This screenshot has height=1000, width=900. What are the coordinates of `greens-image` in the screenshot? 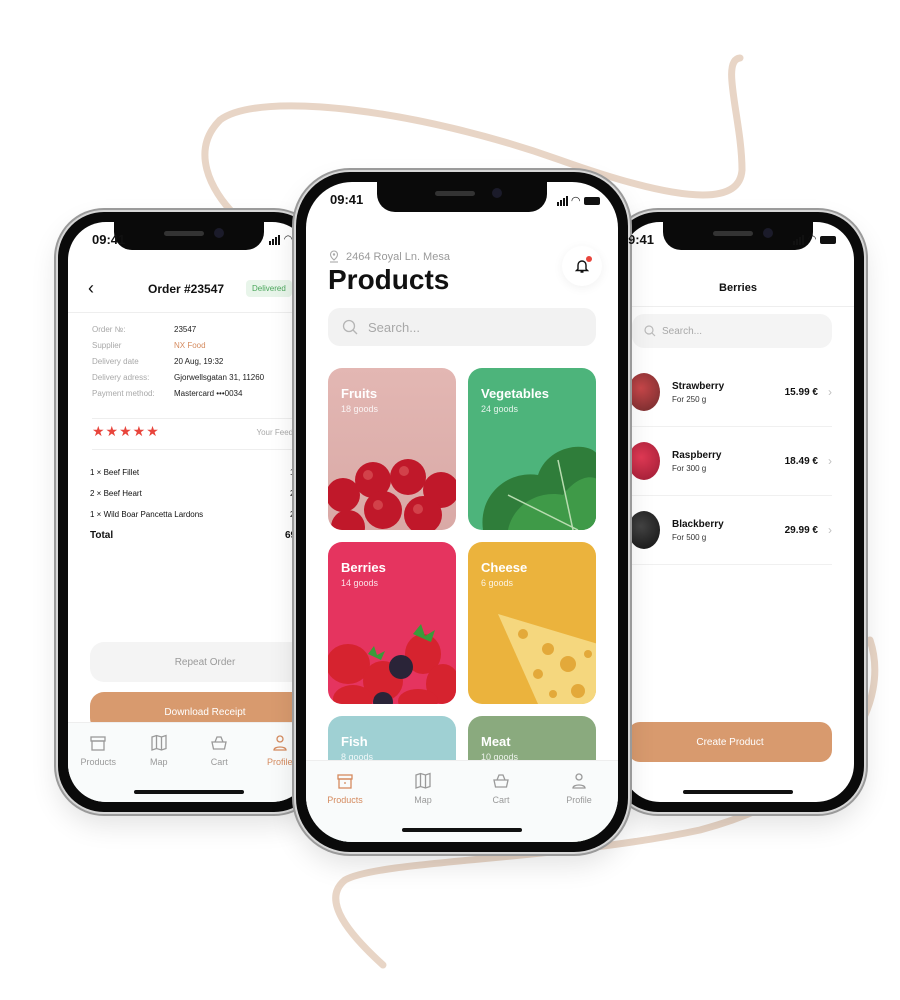 It's located at (539, 488).